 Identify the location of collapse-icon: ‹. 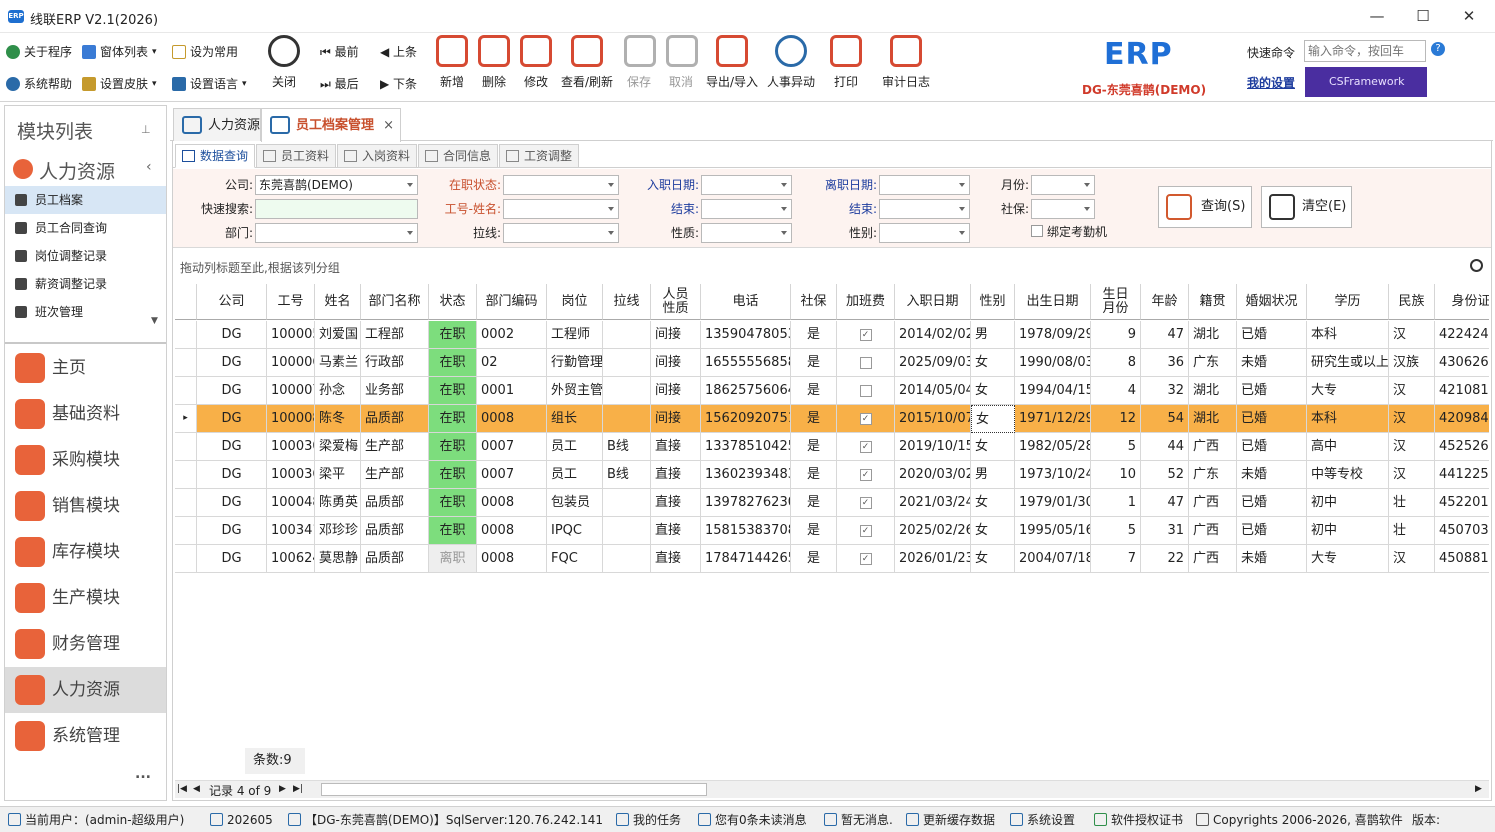
(149, 167).